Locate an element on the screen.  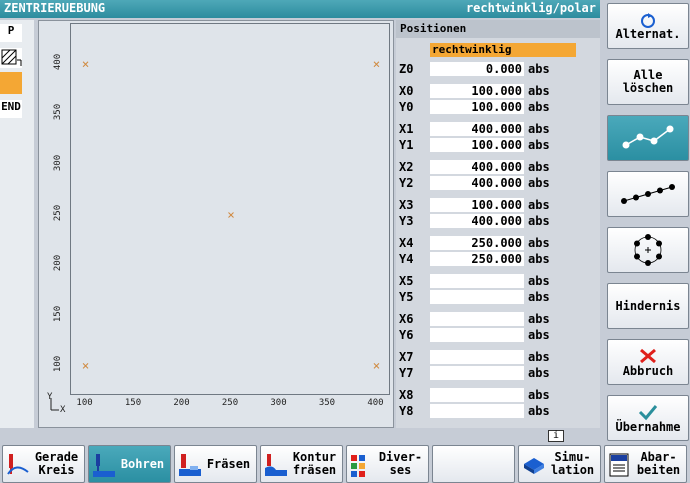
free-positions-icon is located at coordinates (648, 137).